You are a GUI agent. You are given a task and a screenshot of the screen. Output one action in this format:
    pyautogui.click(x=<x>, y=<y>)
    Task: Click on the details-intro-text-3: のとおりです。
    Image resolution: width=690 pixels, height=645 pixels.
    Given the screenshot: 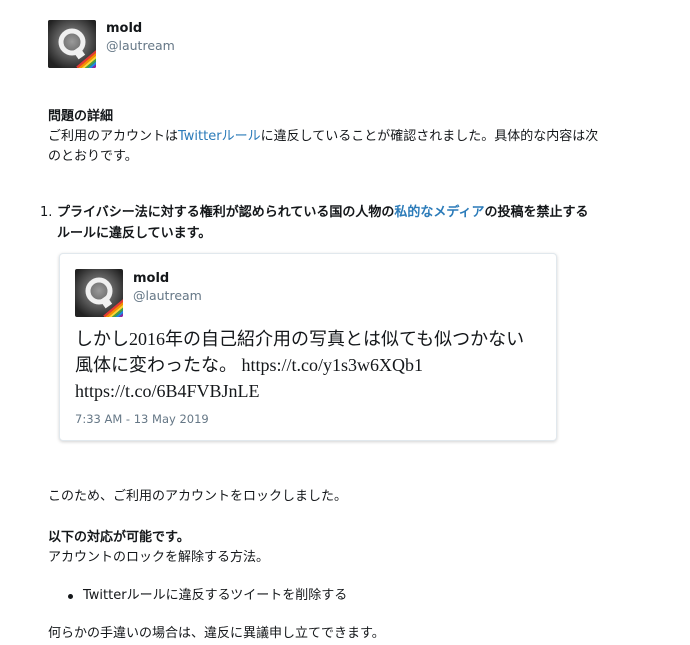 What is the action you would take?
    pyautogui.click(x=93, y=156)
    